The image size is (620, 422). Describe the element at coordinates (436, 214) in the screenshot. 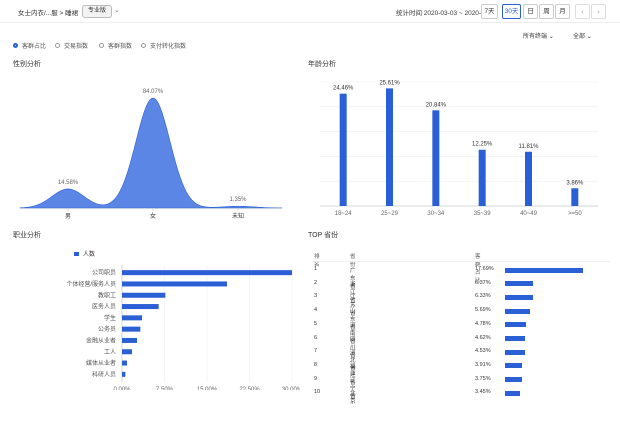

I see `x-tick-label: 30~34` at that location.